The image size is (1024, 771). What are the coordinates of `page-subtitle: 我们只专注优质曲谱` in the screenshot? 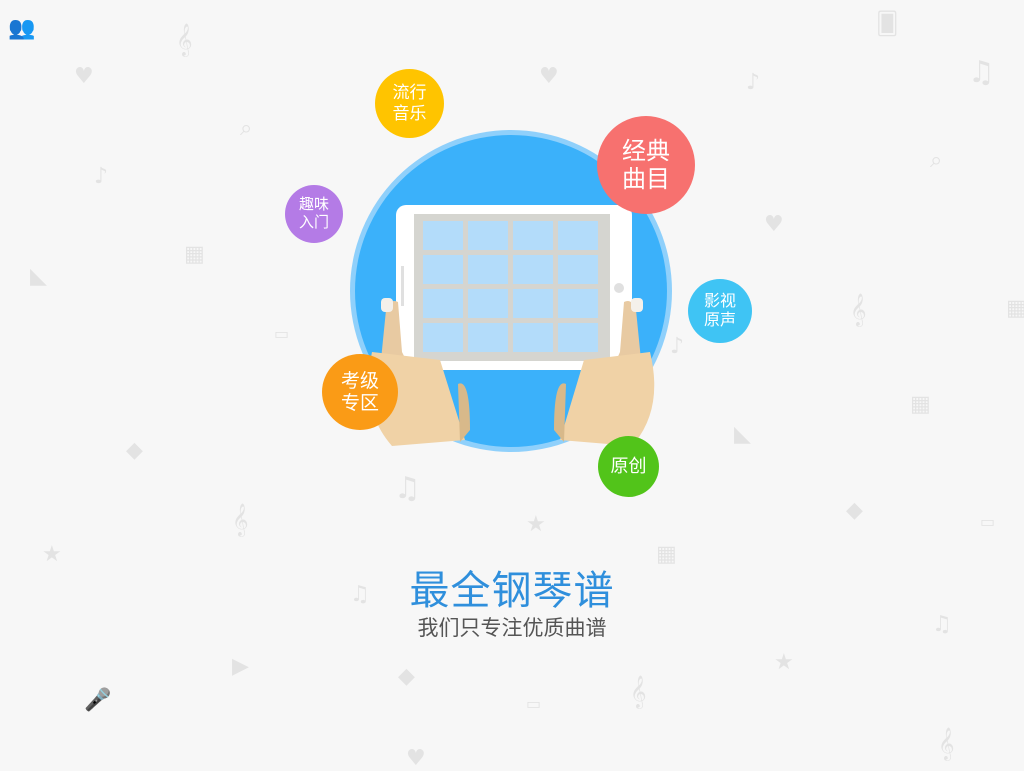 It's located at (512, 628).